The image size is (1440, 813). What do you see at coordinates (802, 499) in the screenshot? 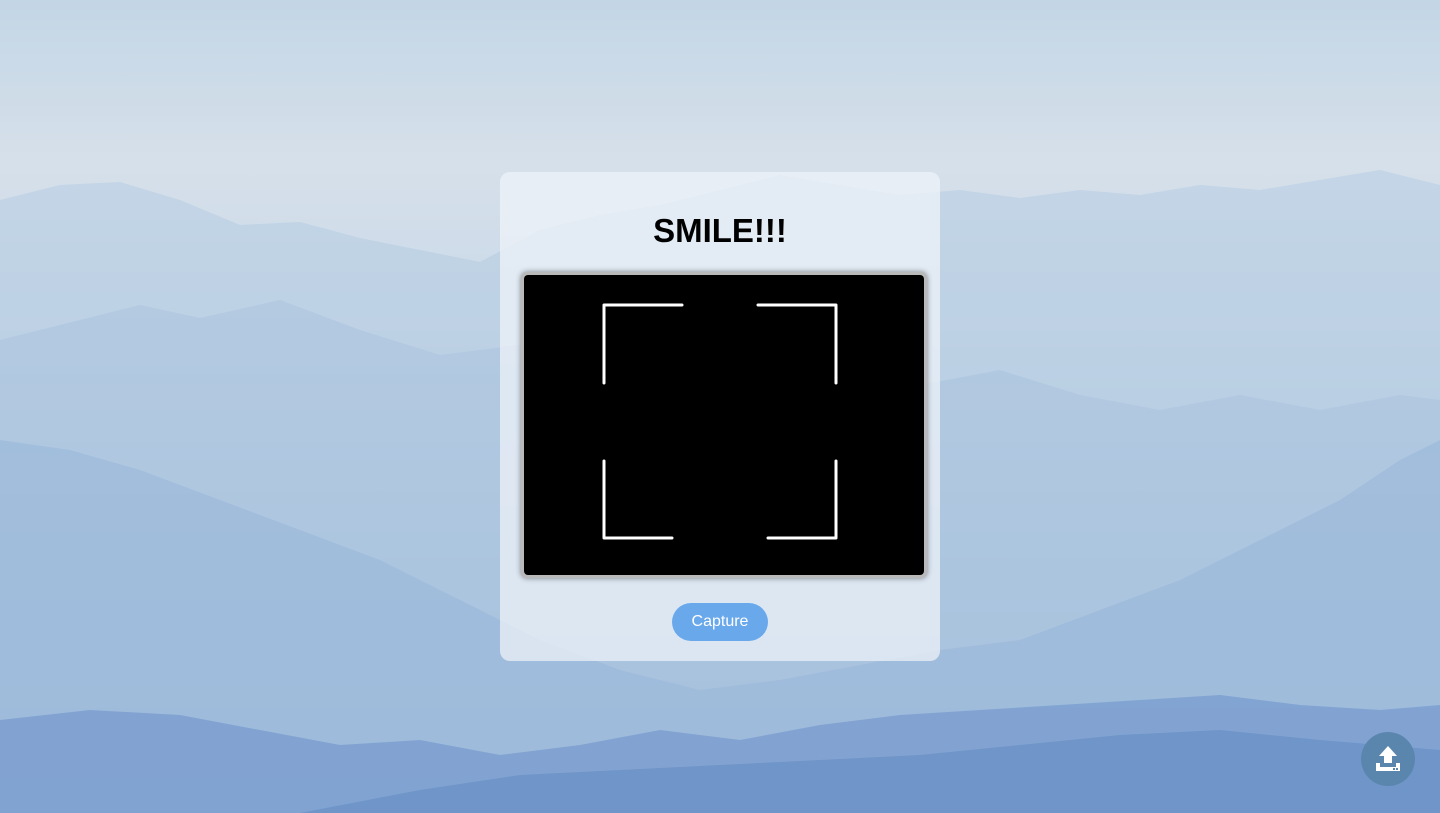
I see `corner-bottom-right` at bounding box center [802, 499].